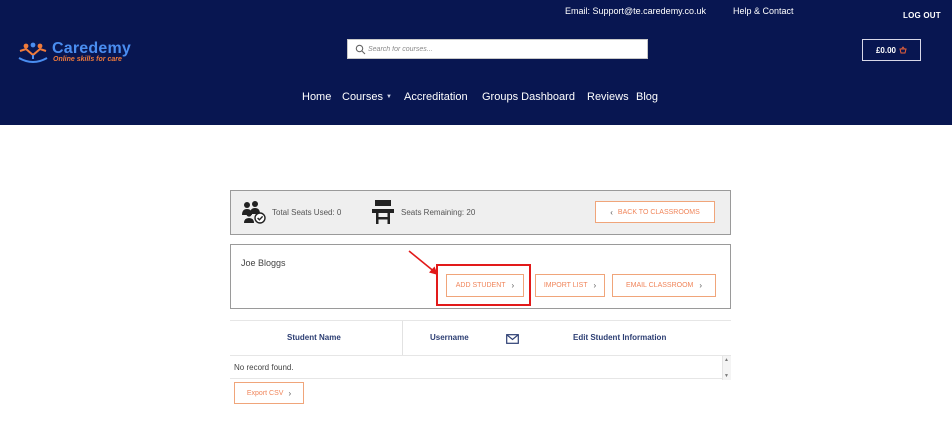  Describe the element at coordinates (726, 368) in the screenshot. I see `table-scrollbar: ▲ ▼` at that location.